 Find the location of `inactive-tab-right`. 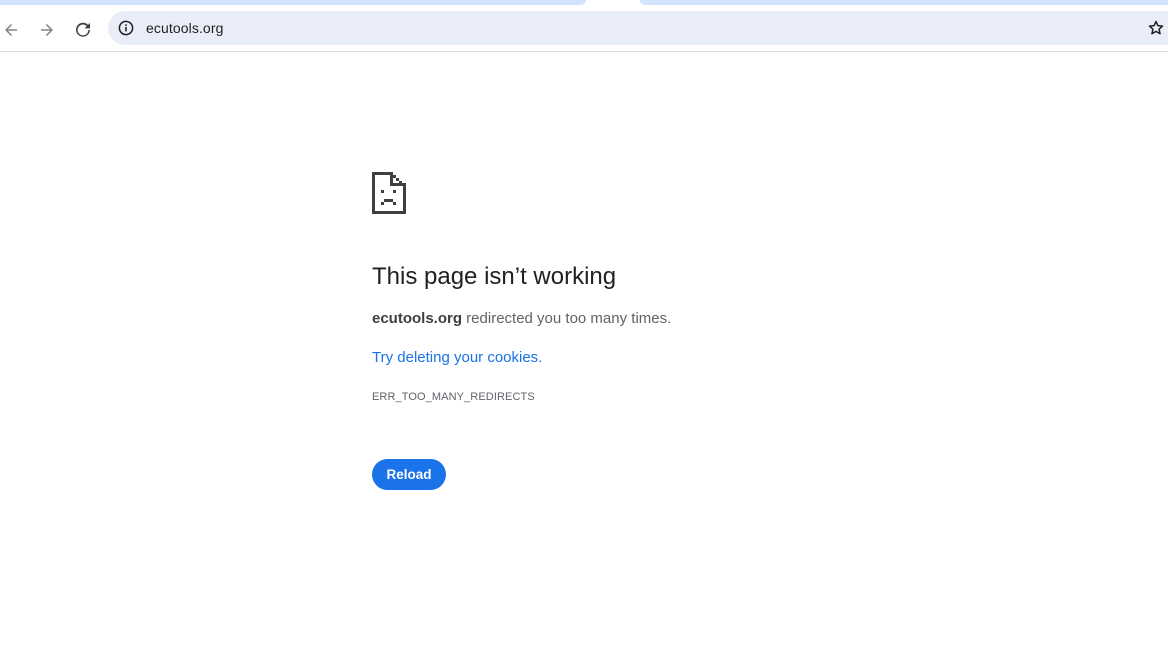

inactive-tab-right is located at coordinates (904, 2).